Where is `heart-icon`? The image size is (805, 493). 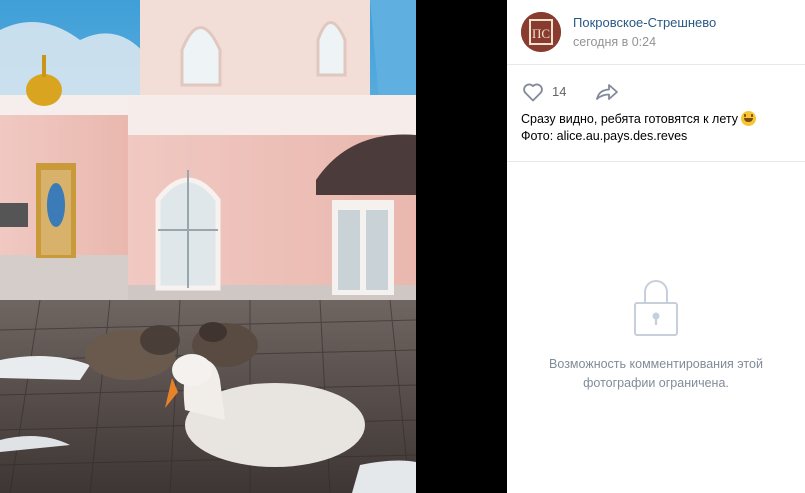 heart-icon is located at coordinates (533, 92).